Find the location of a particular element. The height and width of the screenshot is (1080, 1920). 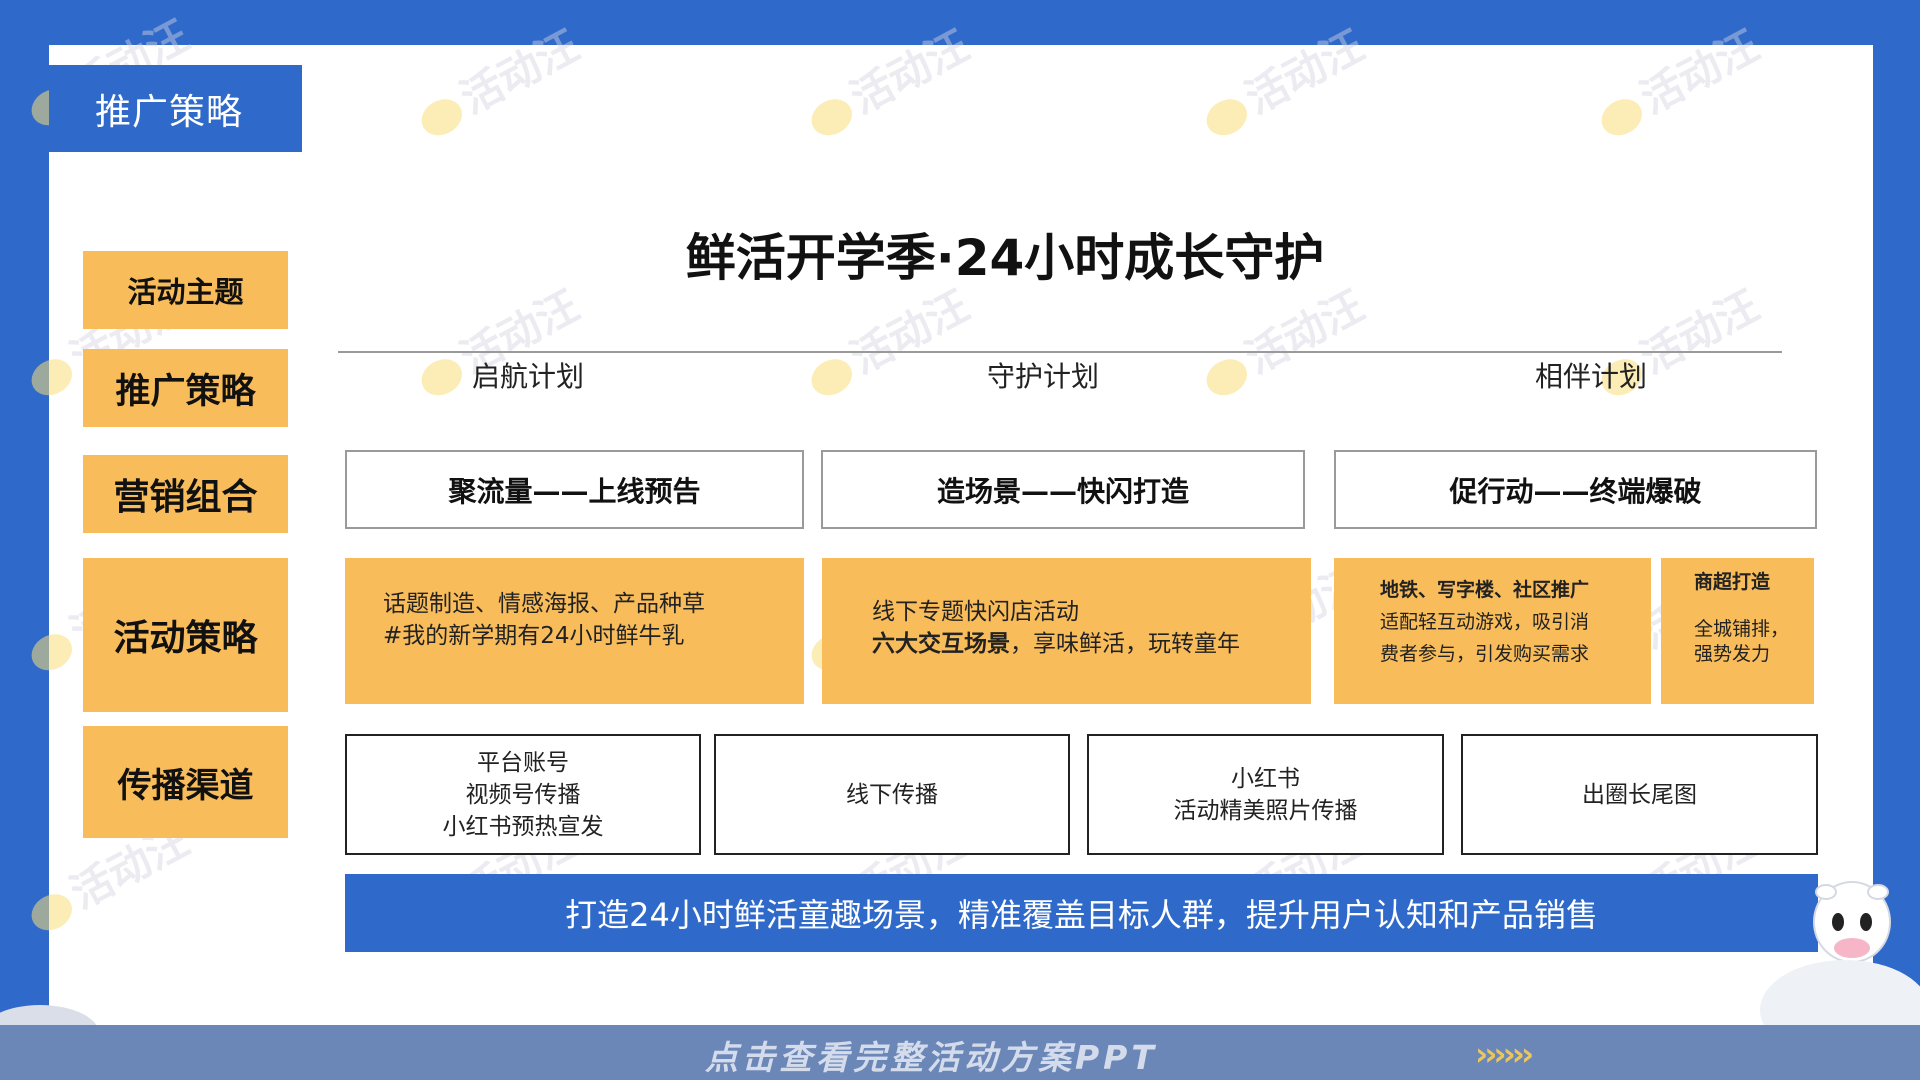

activity-title: 地铁、写字楼、社区推广 is located at coordinates (1485, 590).